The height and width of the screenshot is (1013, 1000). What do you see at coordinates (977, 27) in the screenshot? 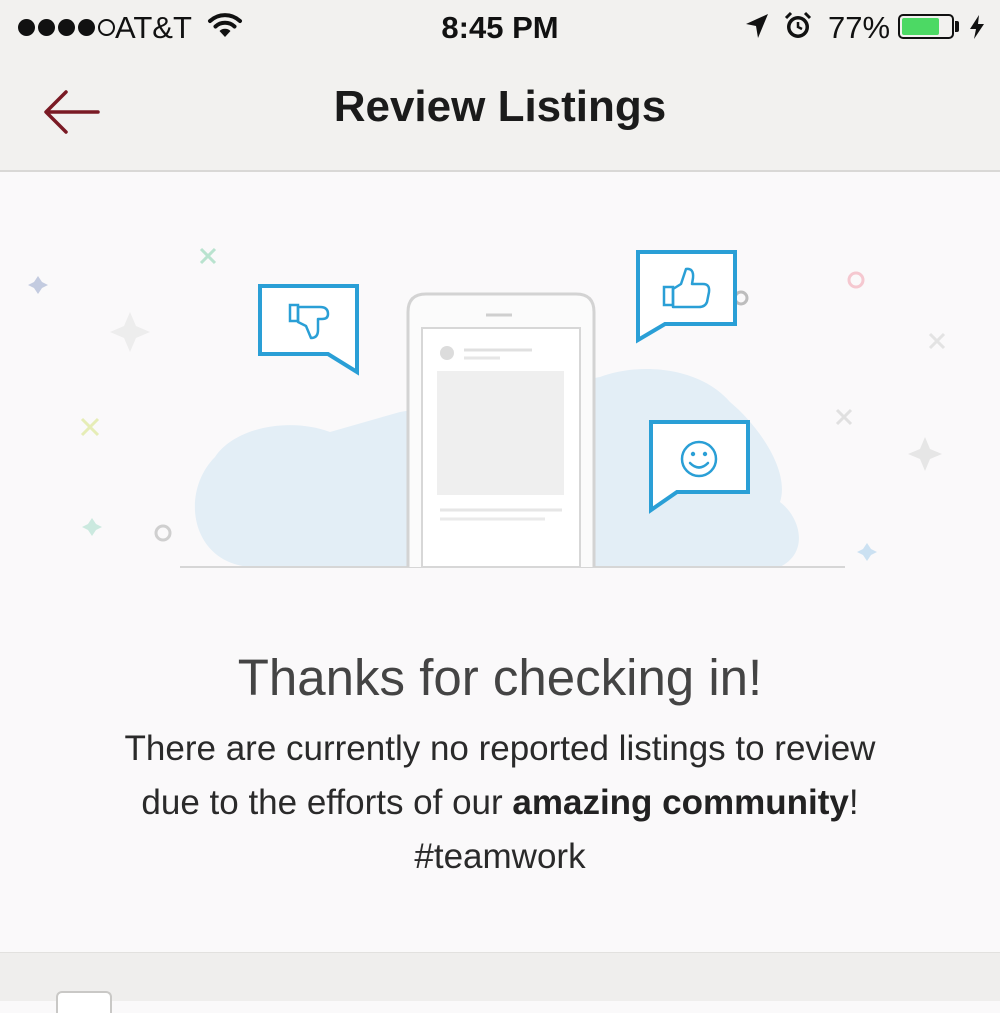
I see `charging-bolt-icon` at bounding box center [977, 27].